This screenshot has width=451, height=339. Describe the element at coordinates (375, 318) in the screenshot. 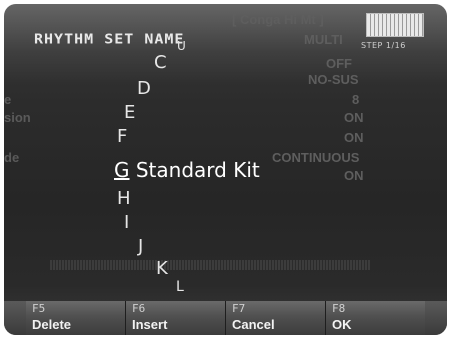

I see `f8-ok-button: F8 OK` at that location.